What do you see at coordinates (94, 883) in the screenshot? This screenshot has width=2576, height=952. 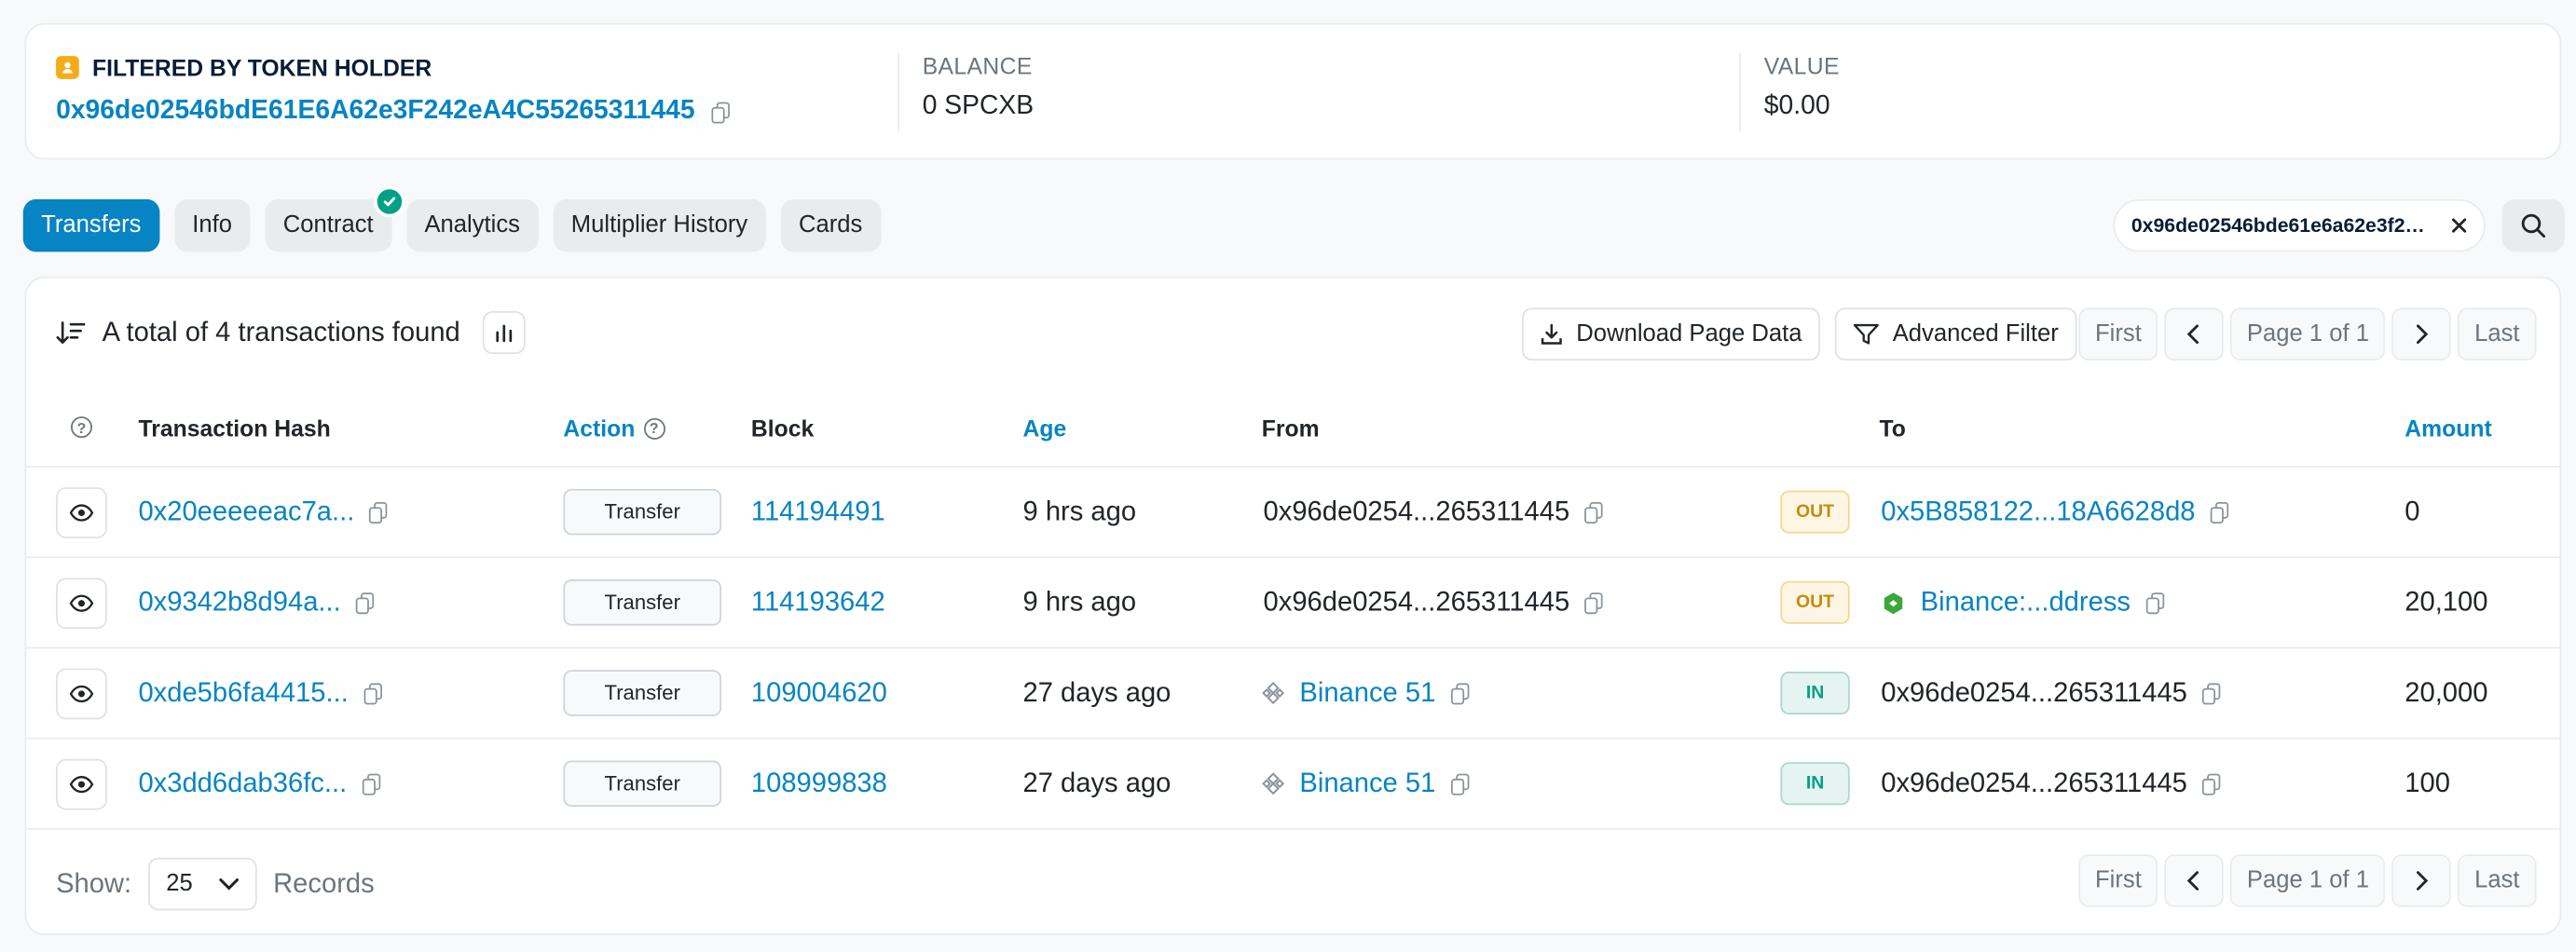 I see `show-label: Show:` at bounding box center [94, 883].